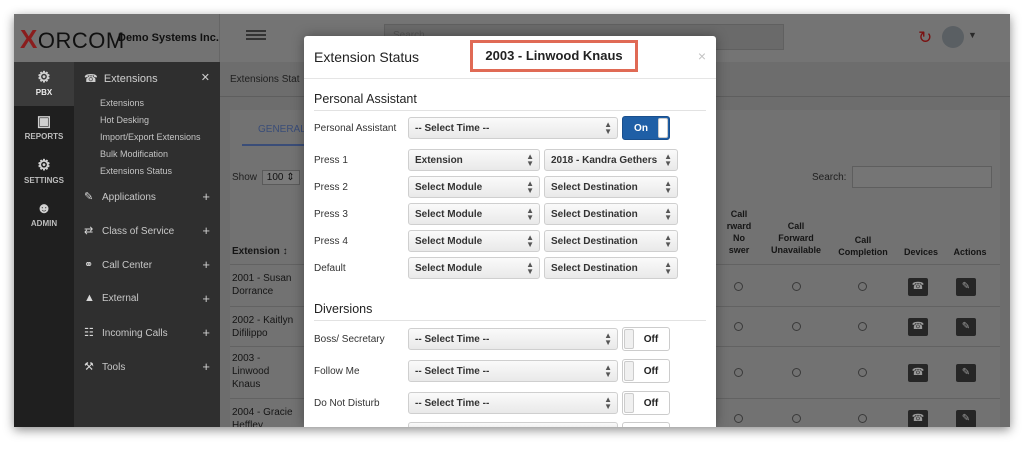 This screenshot has width=1024, height=458. Describe the element at coordinates (280, 177) in the screenshot. I see `page-length-select: 100 ⇕` at that location.